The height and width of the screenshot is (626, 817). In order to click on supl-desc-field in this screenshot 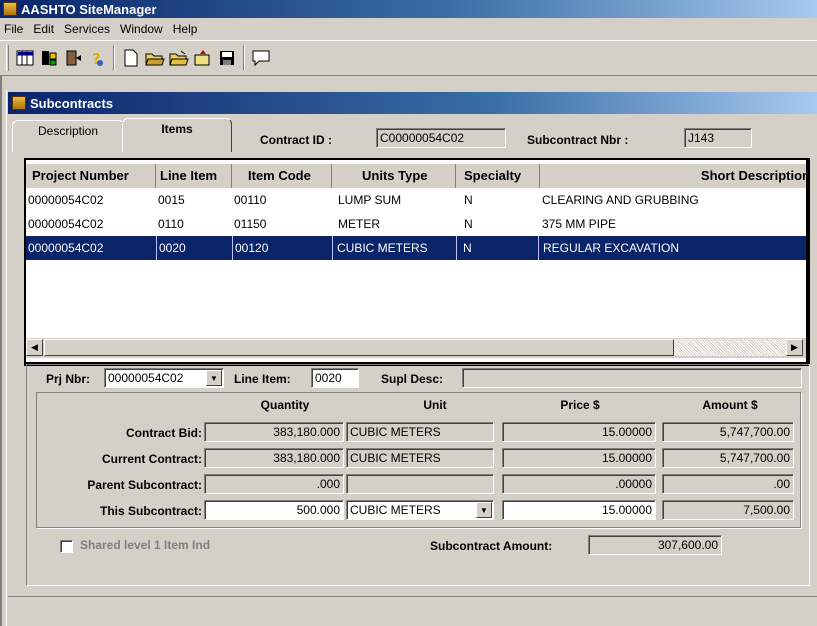, I will do `click(632, 378)`.